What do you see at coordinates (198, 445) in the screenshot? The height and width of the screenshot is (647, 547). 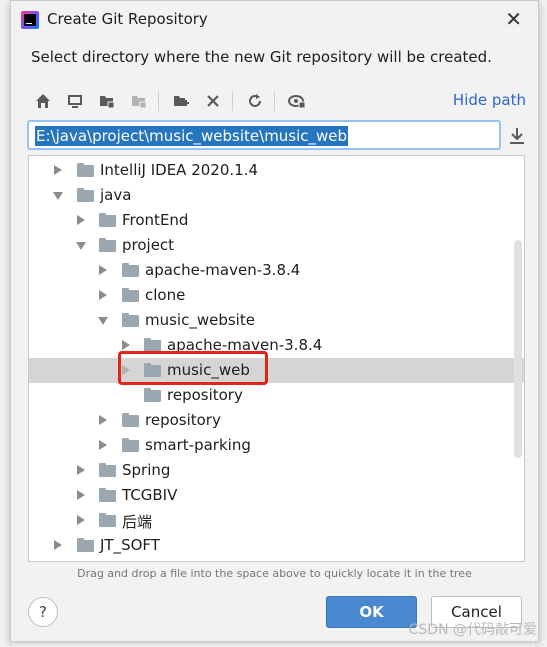 I see `tree-row-label: smart-parking` at bounding box center [198, 445].